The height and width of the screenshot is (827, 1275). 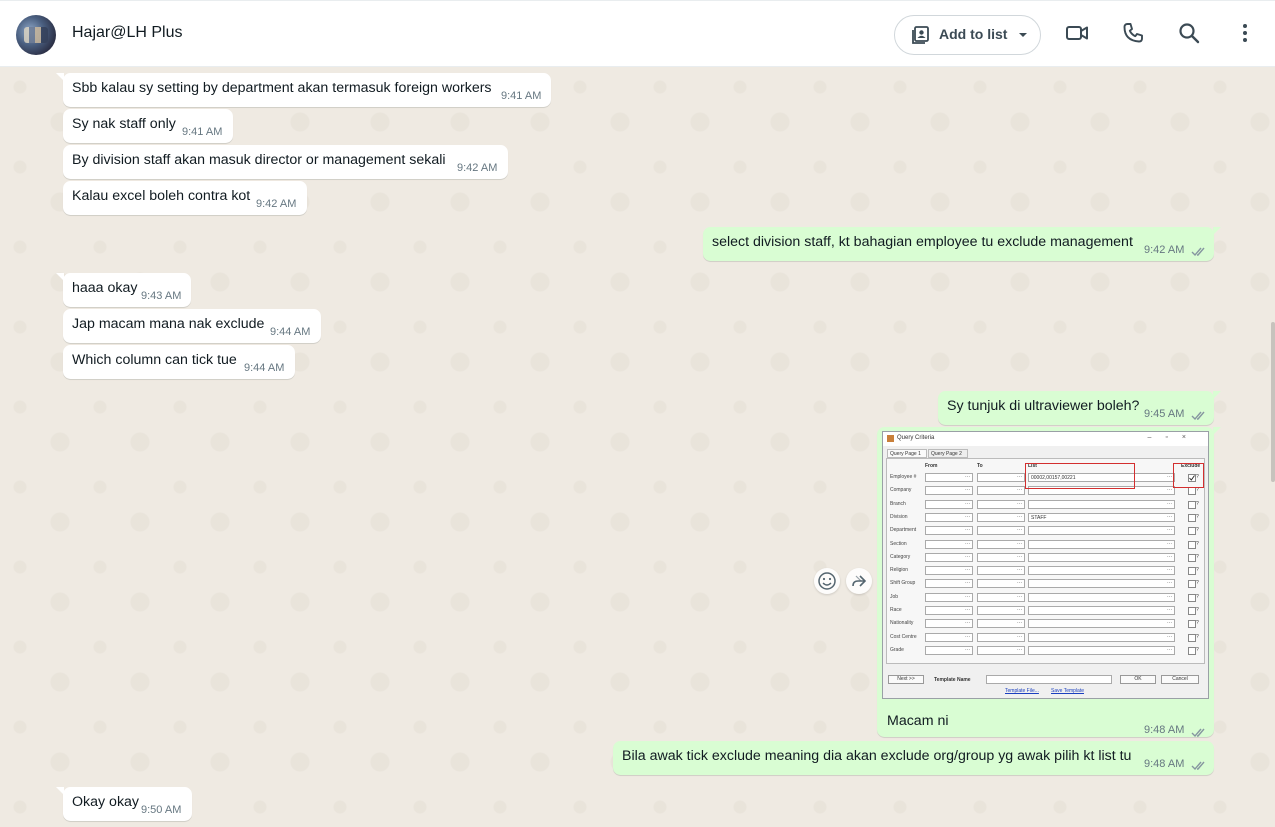 I want to click on query-row: Nationality ··· ··· ···?, so click(x=1045, y=624).